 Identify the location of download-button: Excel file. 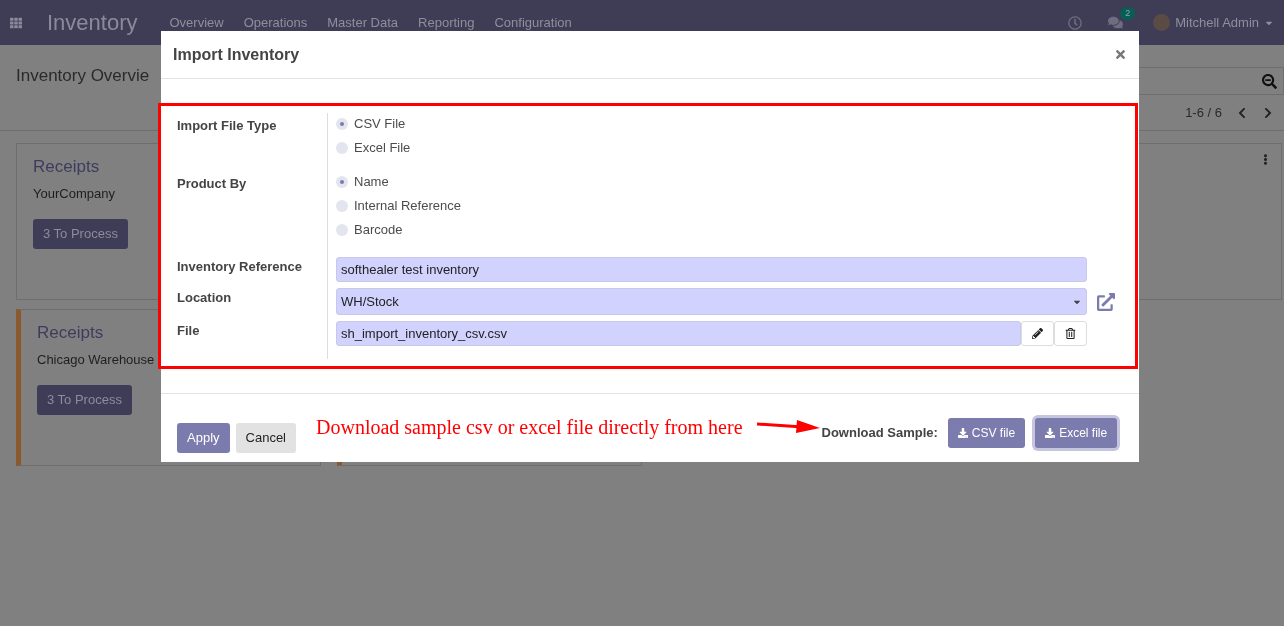
(1076, 433).